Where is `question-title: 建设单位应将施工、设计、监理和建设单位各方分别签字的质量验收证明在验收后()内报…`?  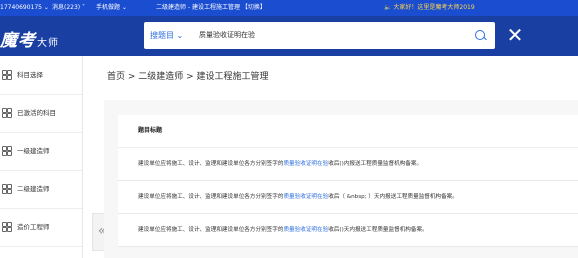 question-title: 建设单位应将施工、设计、监理和建设单位各方分别签字的质量验收证明在验收后()内报… is located at coordinates (280, 164).